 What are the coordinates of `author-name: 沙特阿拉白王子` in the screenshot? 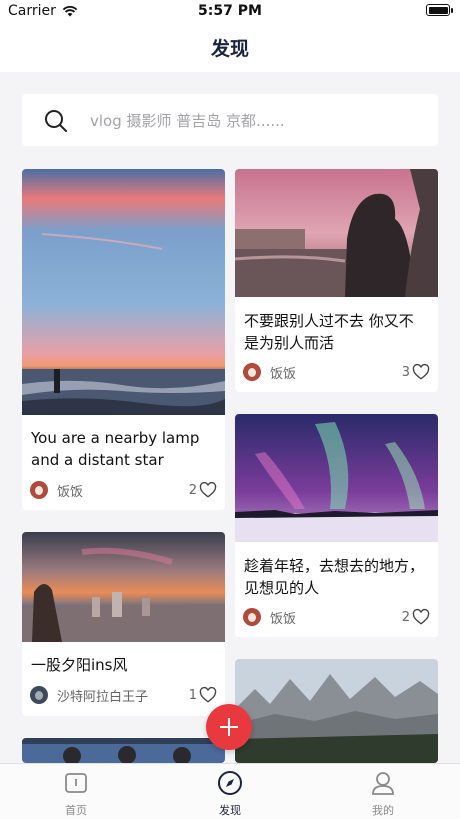 It's located at (103, 697).